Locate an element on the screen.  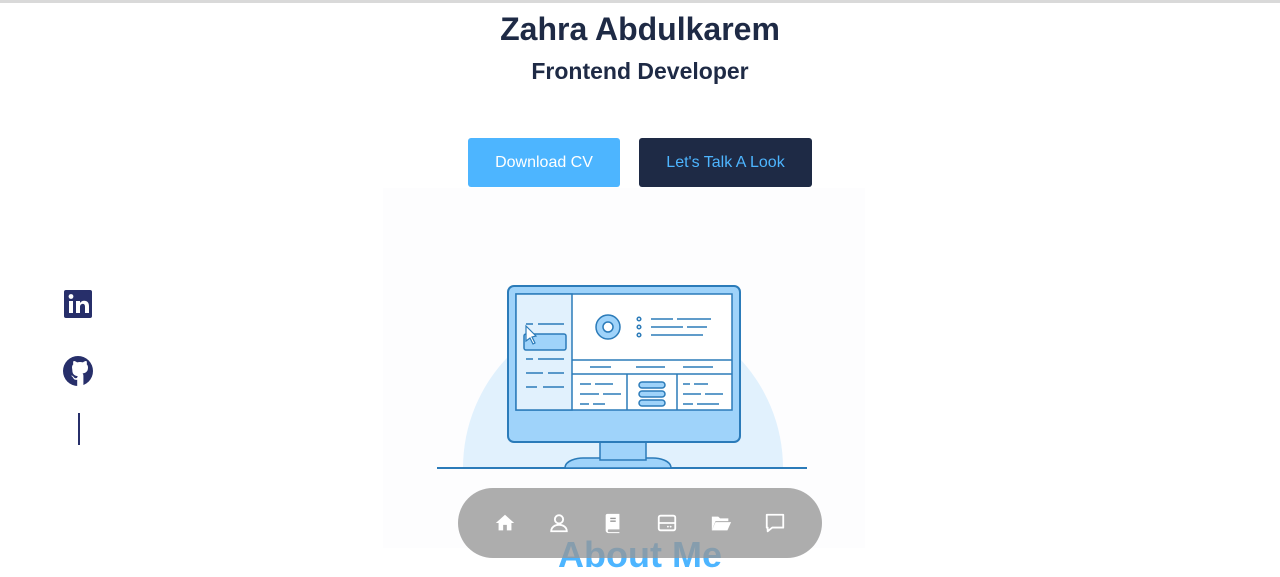
nav-experience is located at coordinates (613, 523).